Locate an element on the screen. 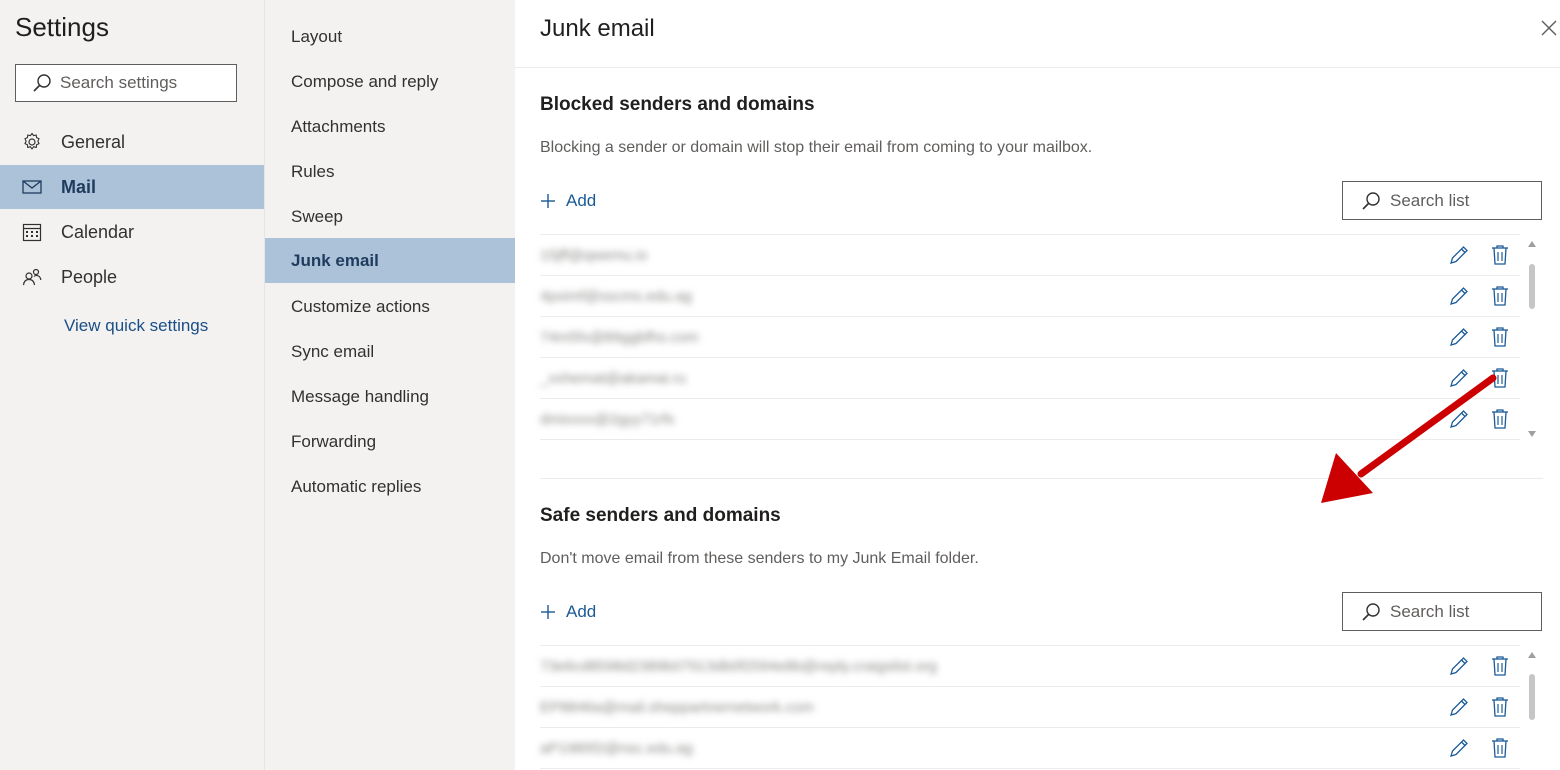 This screenshot has height=770, width=1560. sender-address: aP1985f2@nsc.edu.ag is located at coordinates (616, 748).